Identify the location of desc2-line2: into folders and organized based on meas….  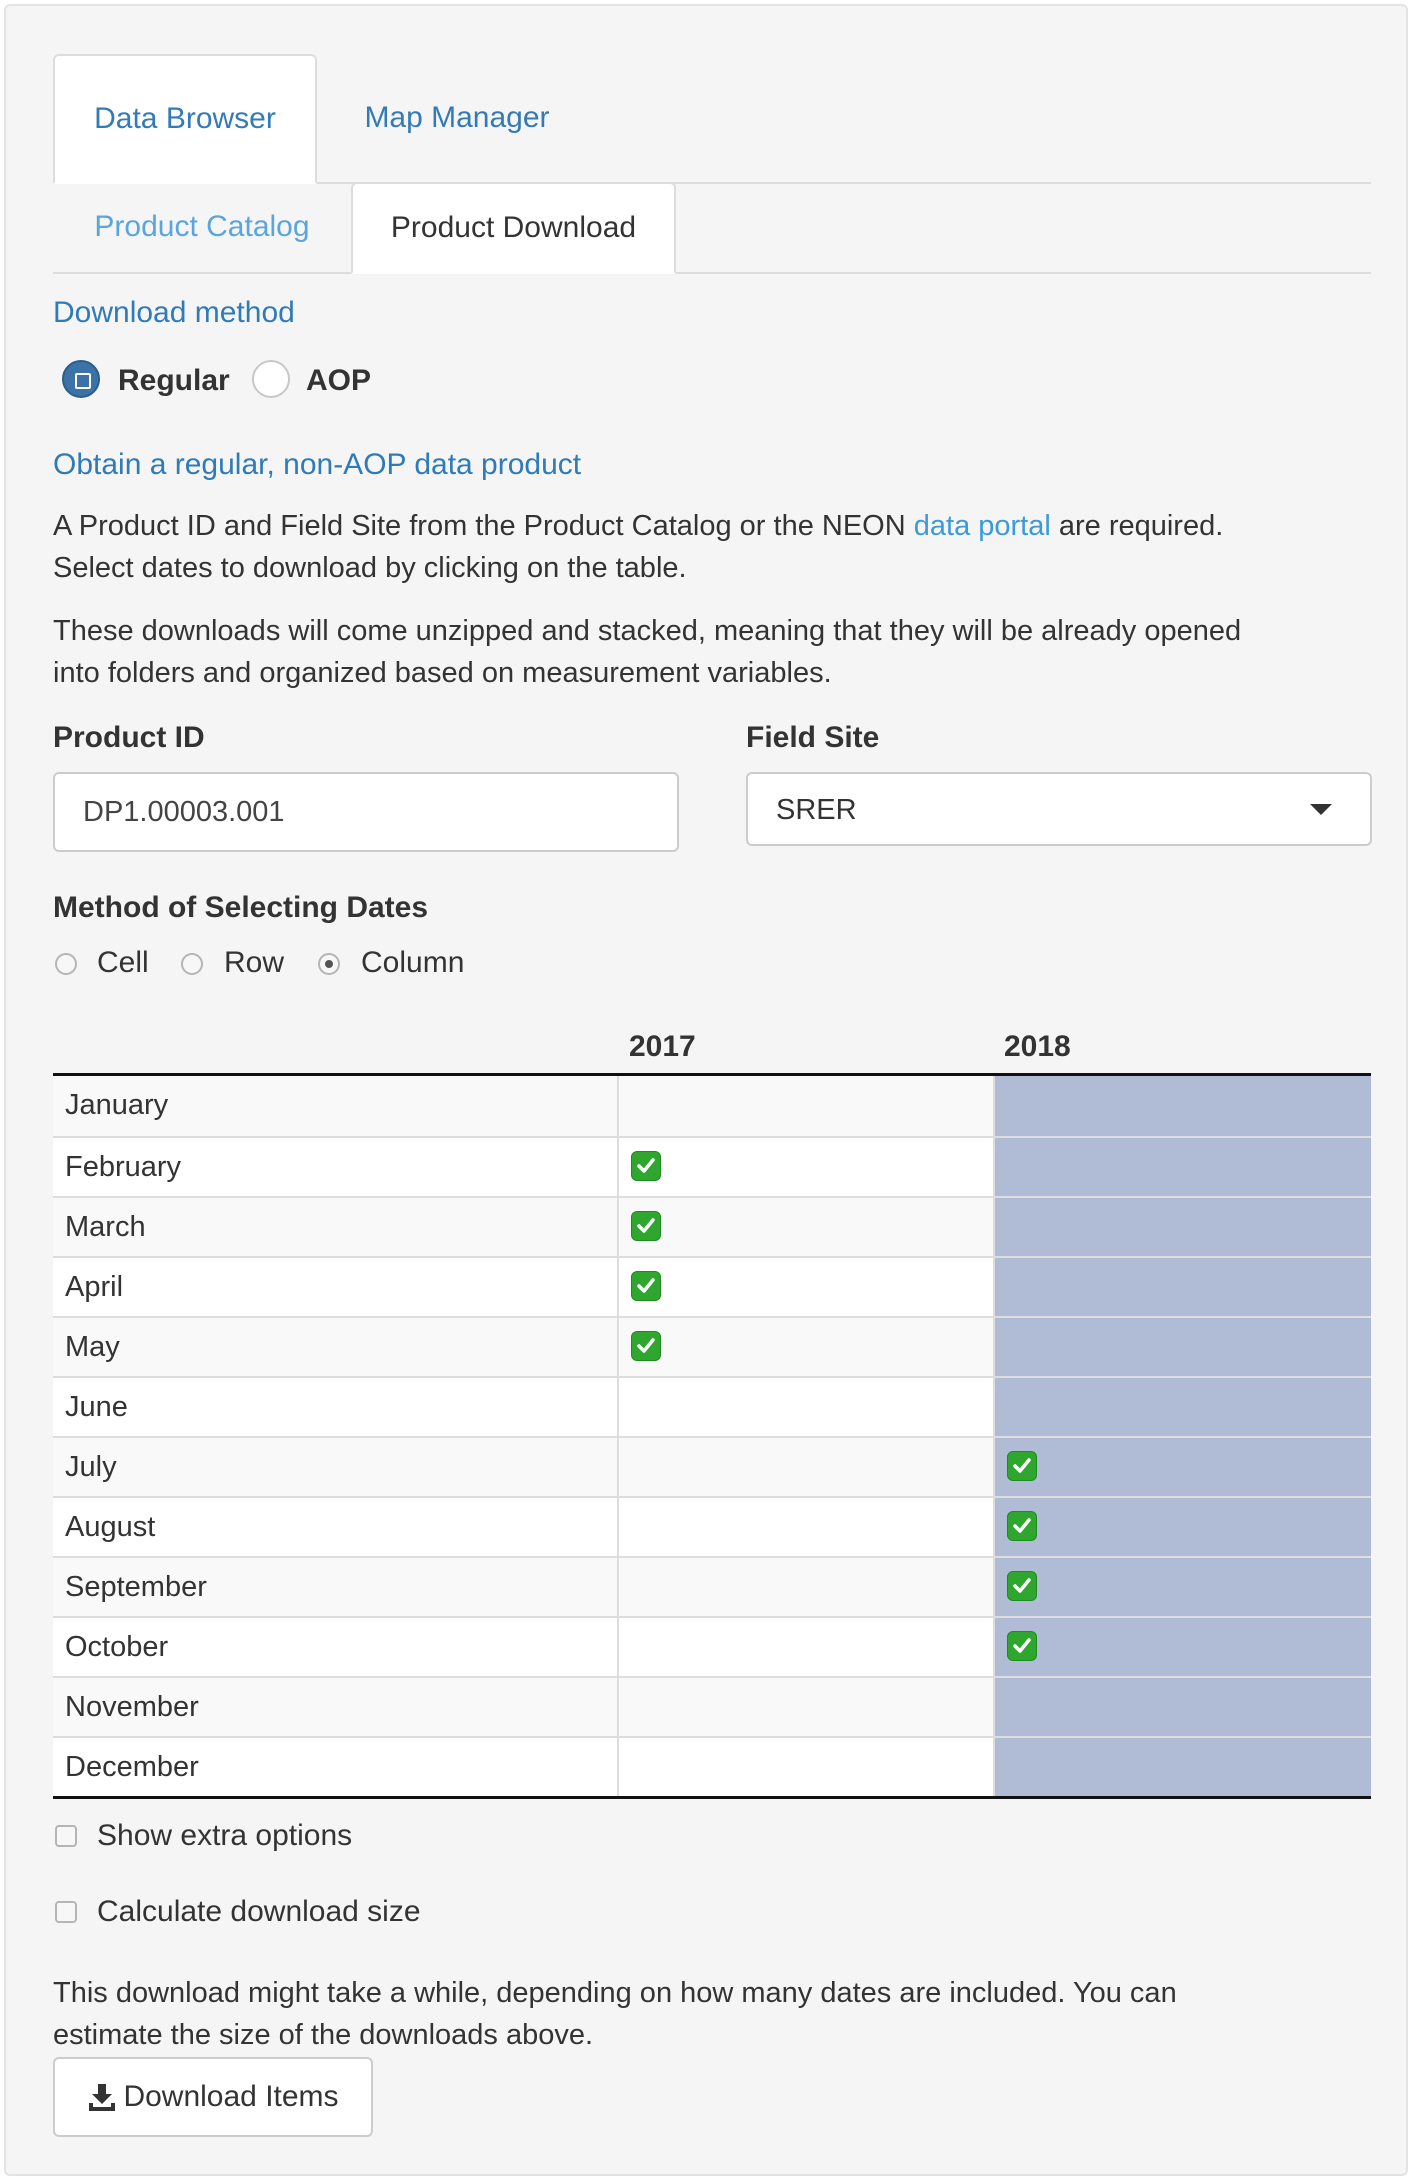
(442, 673).